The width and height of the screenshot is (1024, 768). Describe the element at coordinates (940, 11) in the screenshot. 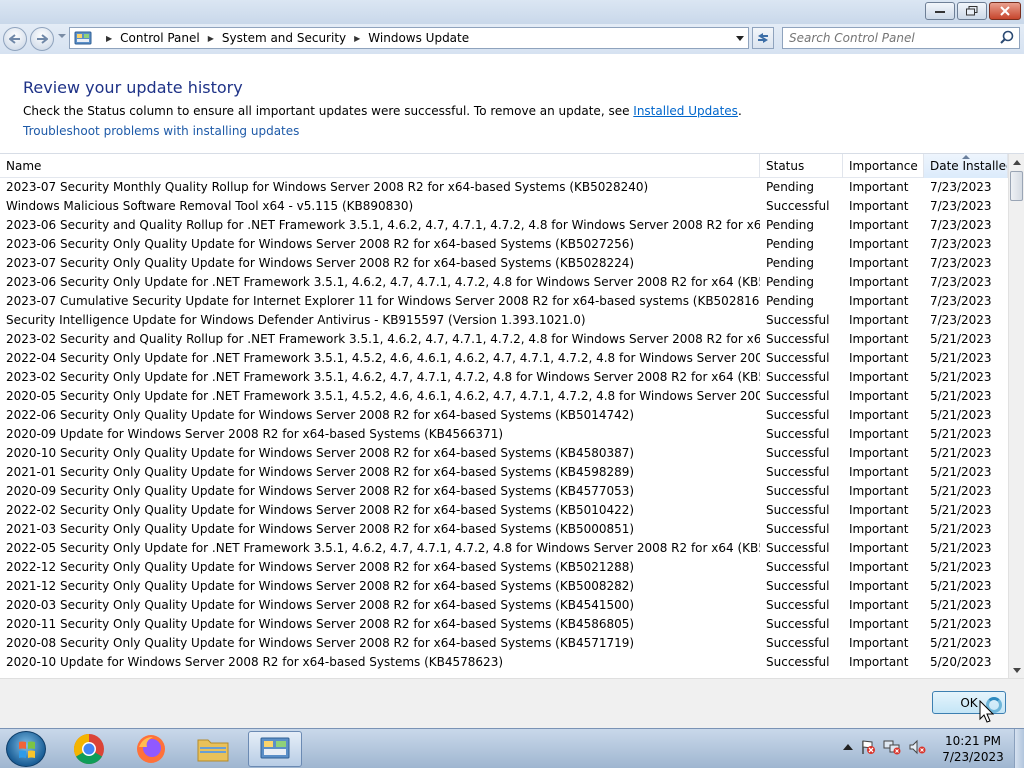

I see `minimize-button` at that location.